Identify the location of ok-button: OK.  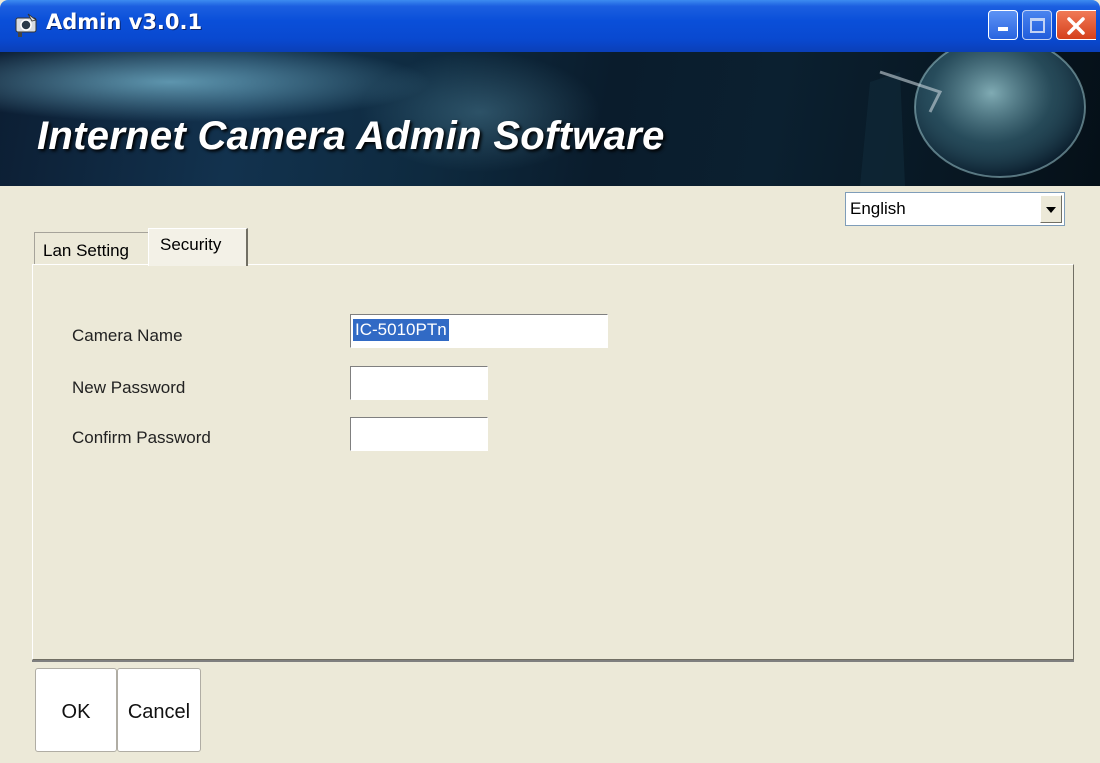
(76, 710).